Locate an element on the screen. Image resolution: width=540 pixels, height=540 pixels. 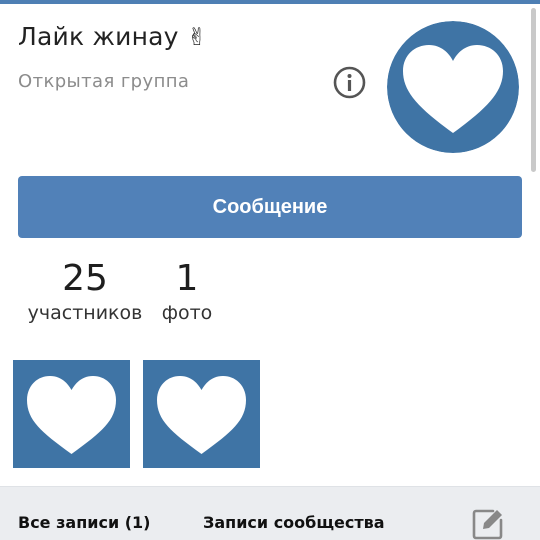
edit-button is located at coordinates (488, 523).